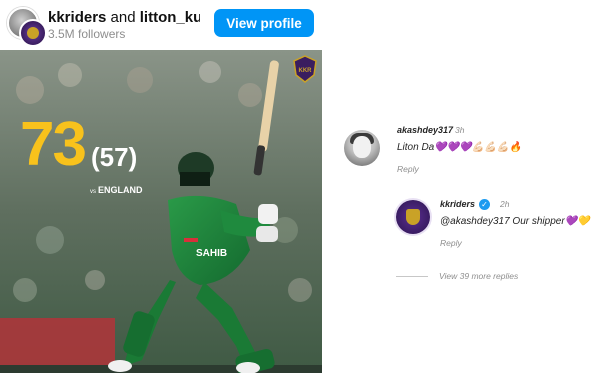 This screenshot has height=373, width=609. I want to click on follower-count: 3.5M followers, so click(87, 34).